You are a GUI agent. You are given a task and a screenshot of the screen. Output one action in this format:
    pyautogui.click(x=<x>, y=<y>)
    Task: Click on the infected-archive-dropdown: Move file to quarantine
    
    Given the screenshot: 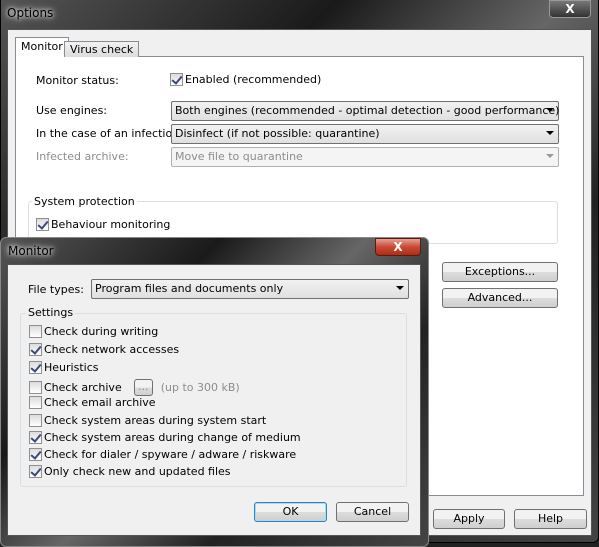 What is the action you would take?
    pyautogui.click(x=365, y=157)
    